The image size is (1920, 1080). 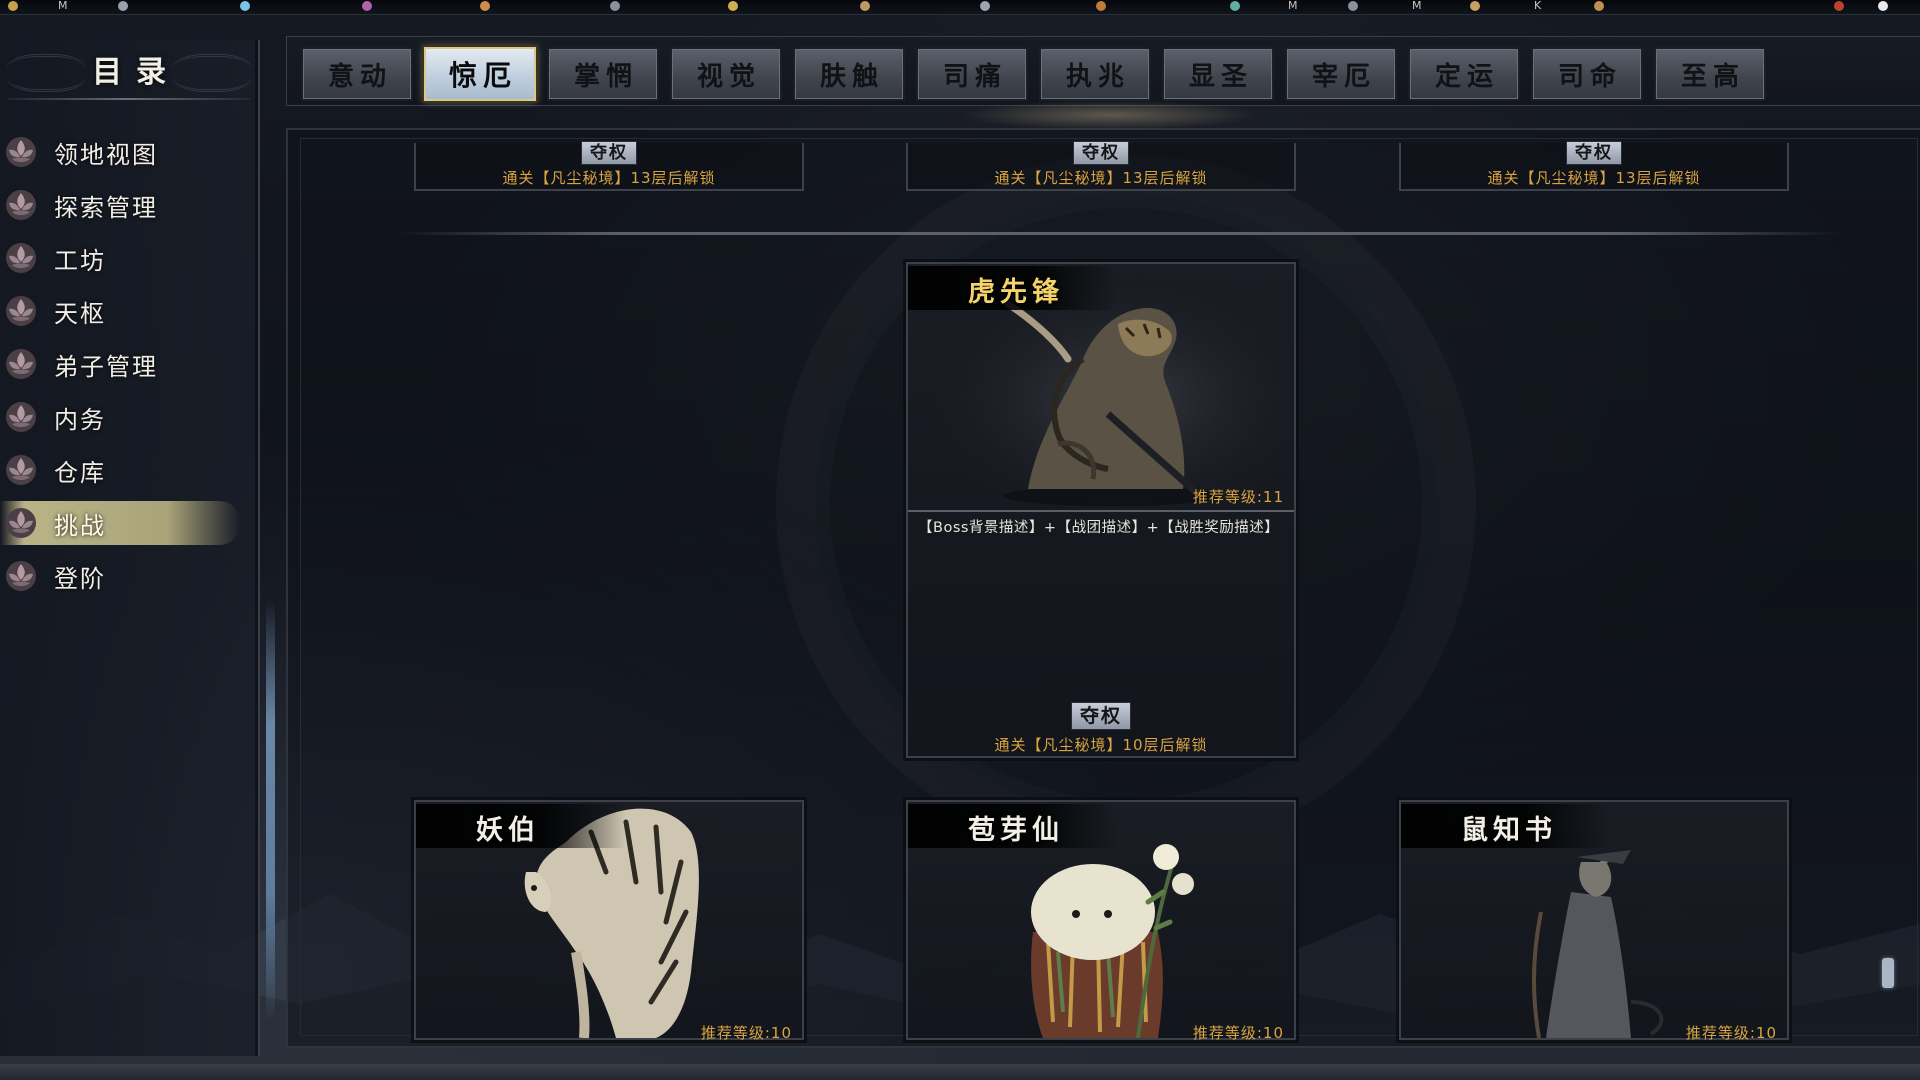 I want to click on sidebar-item-7: 挑战, so click(x=120, y=523).